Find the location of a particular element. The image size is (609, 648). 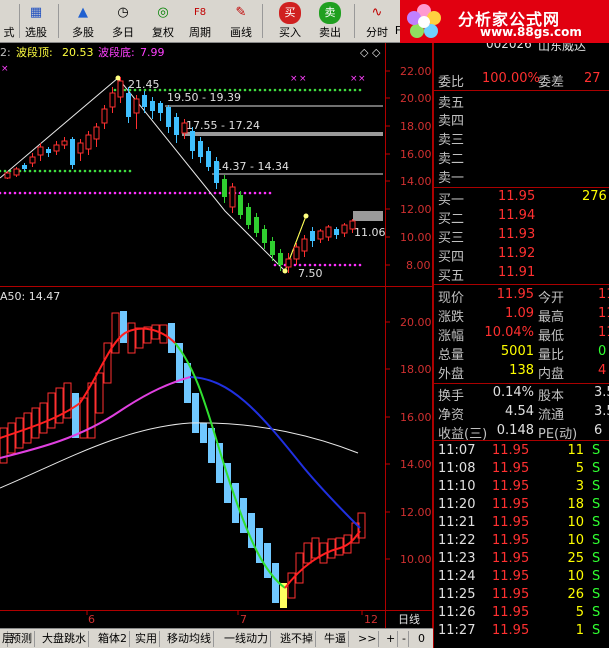

ma-white-line is located at coordinates (179, 455).